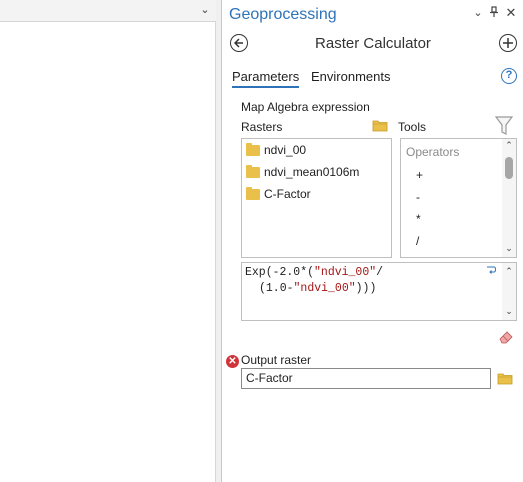  Describe the element at coordinates (283, 14) in the screenshot. I see `pane-title: Geoprocessing` at that location.